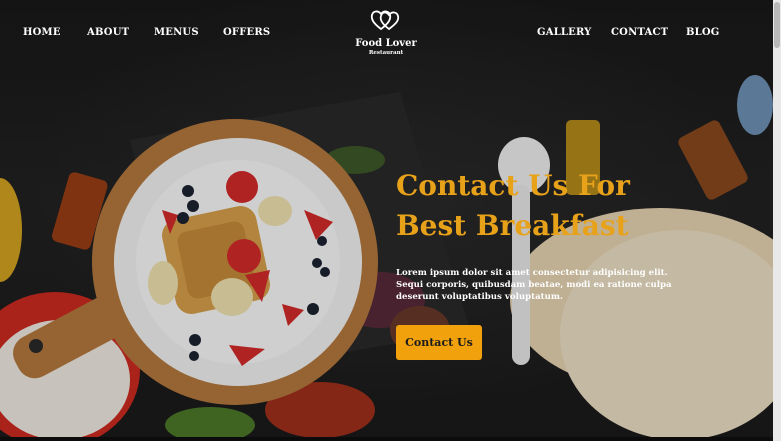  I want to click on contact-us-button: Contact Us, so click(439, 342).